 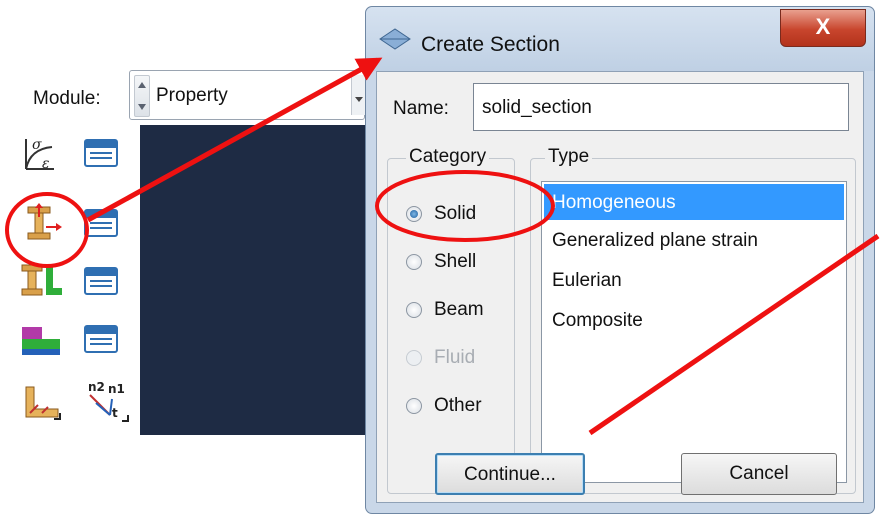 What do you see at coordinates (102, 227) in the screenshot?
I see `section-manager-icon` at bounding box center [102, 227].